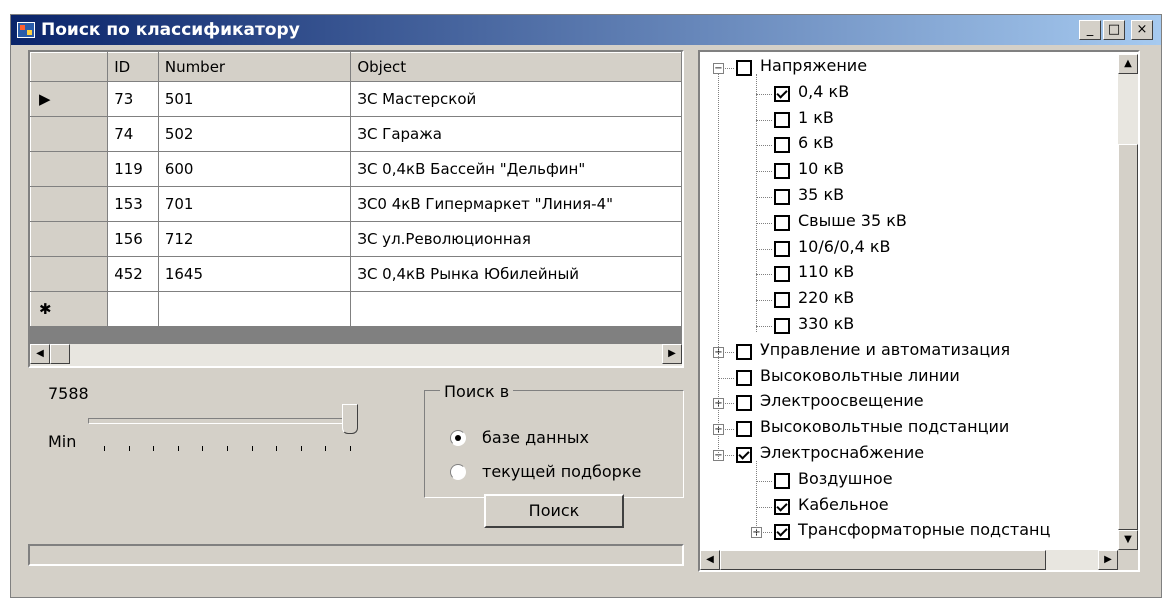  Describe the element at coordinates (816, 142) in the screenshot. I see `tree-node-label: 6 кВ` at that location.